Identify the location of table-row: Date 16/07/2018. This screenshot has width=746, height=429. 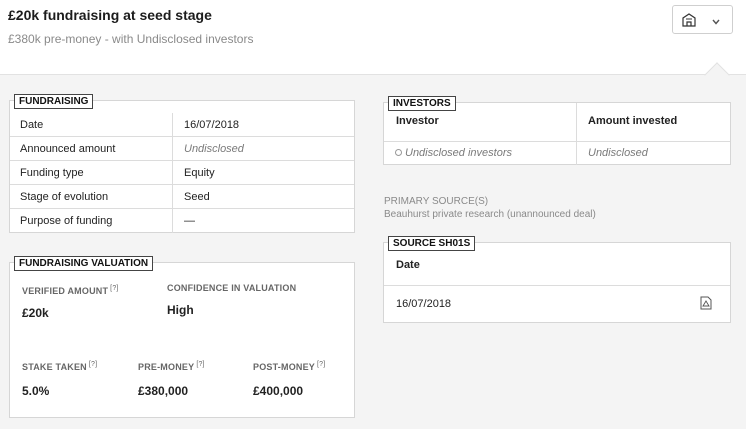
(182, 125).